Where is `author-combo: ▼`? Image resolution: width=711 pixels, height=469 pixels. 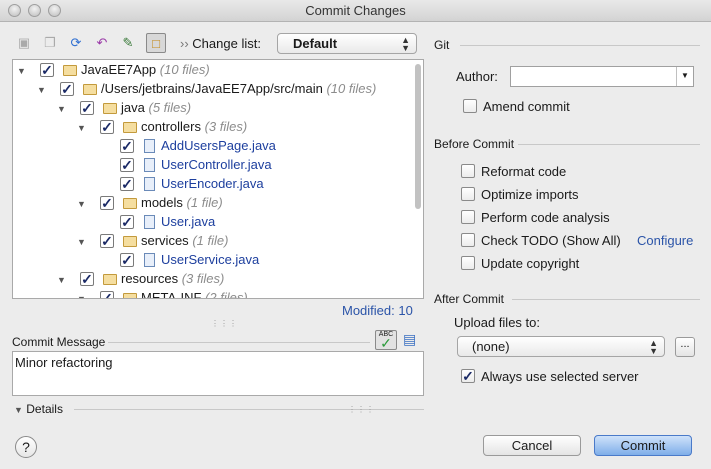
author-combo: ▼ is located at coordinates (602, 76).